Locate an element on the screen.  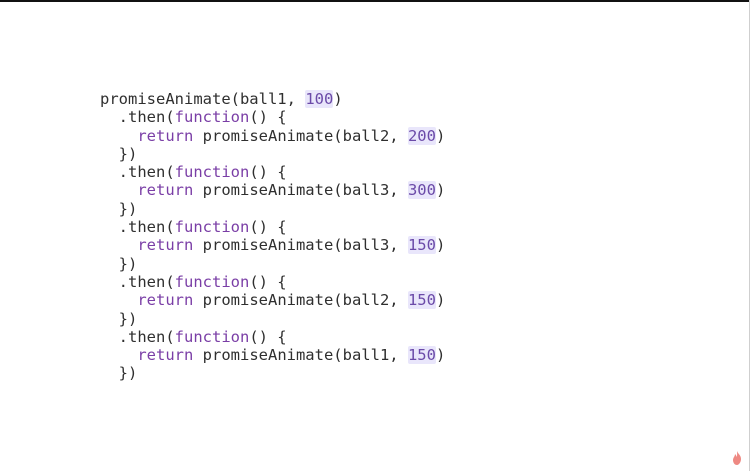
code-line: return promiseAnimate(ball2, 200) is located at coordinates (273, 135).